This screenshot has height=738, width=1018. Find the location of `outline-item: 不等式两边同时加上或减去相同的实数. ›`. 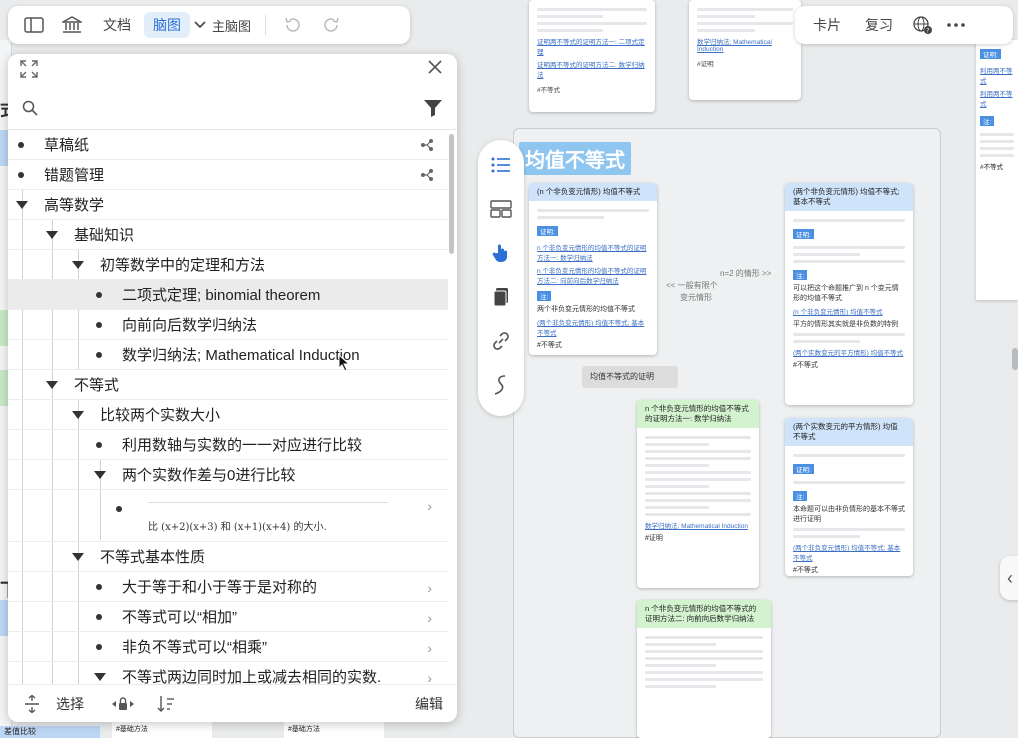

outline-item: 不等式两边同时加上或减去相同的实数. › is located at coordinates (228, 673).